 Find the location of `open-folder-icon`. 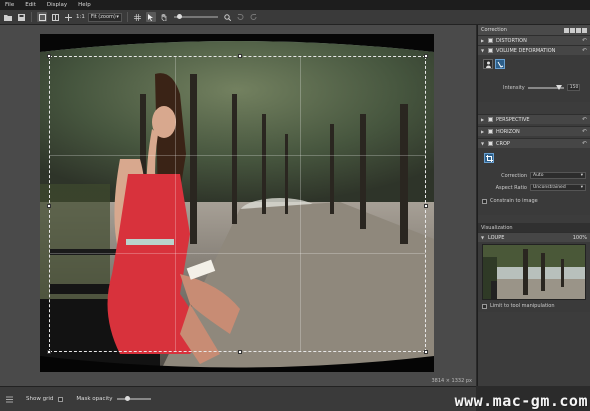

open-folder-icon is located at coordinates (8, 17).